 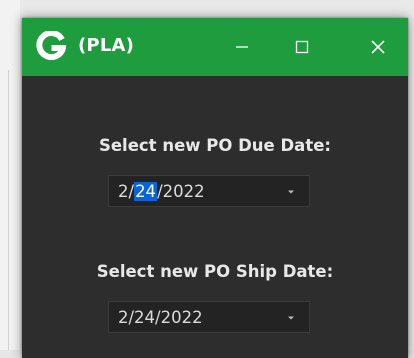 I want to click on close-icon, so click(x=378, y=47).